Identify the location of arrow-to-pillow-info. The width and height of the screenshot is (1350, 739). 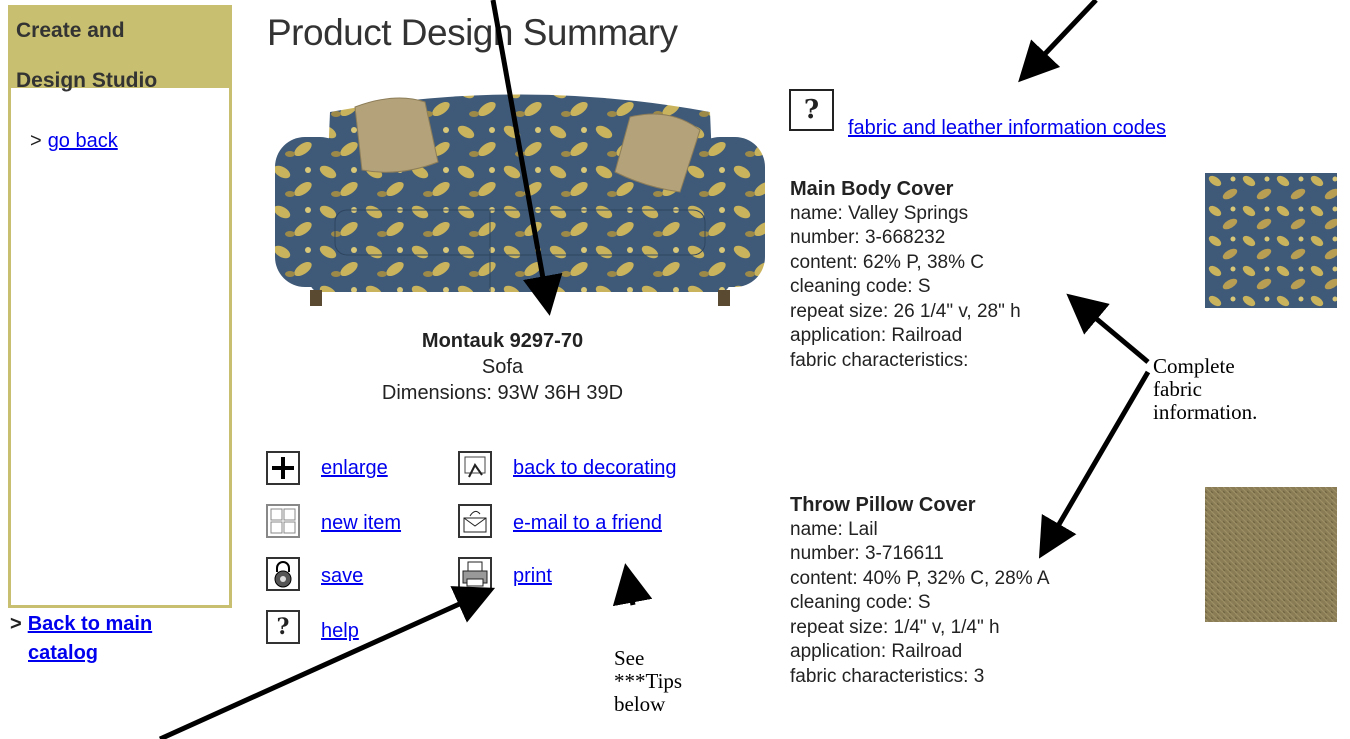
(1094, 464).